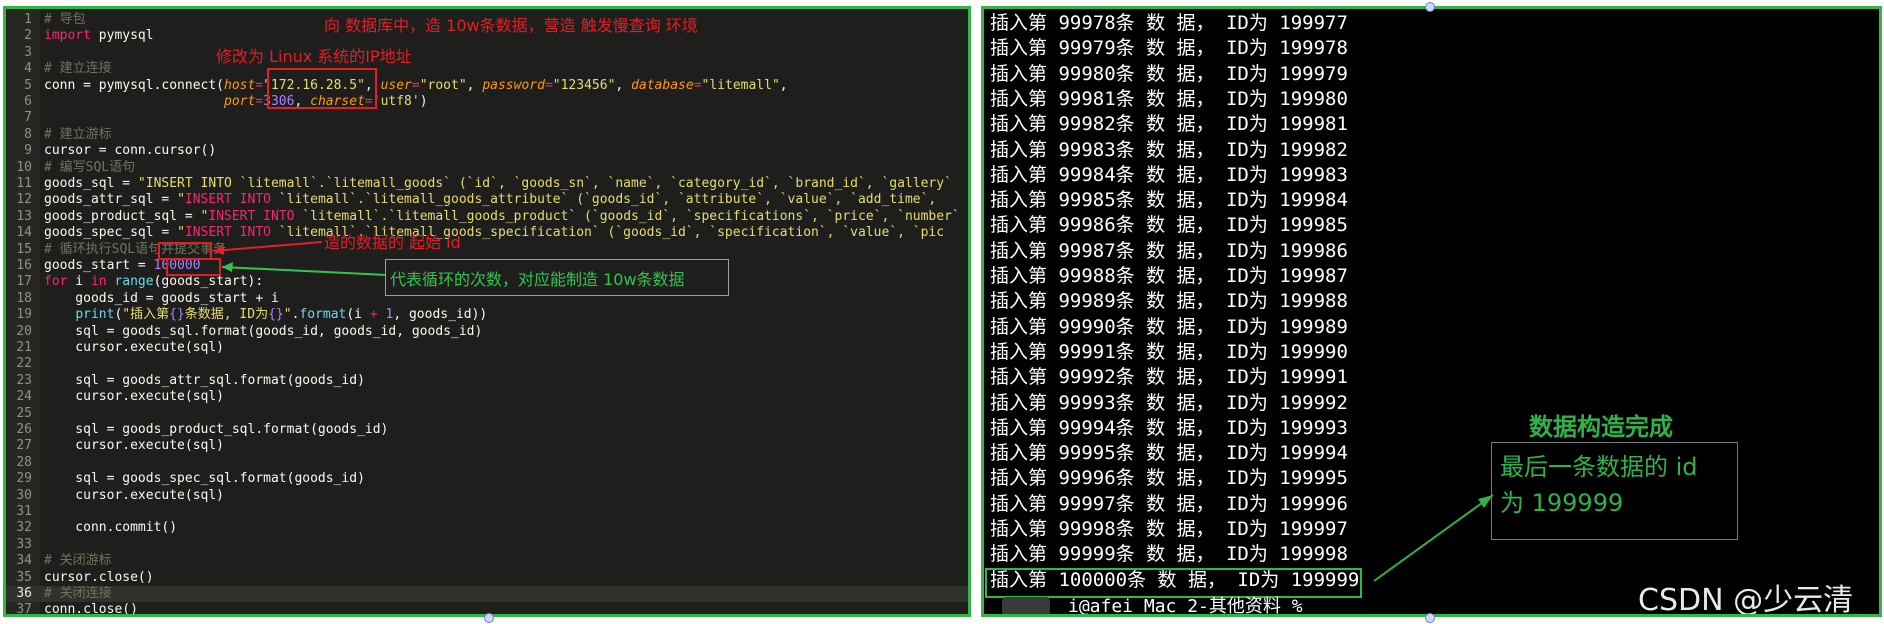  I want to click on completion-arrow, so click(1433, 538).